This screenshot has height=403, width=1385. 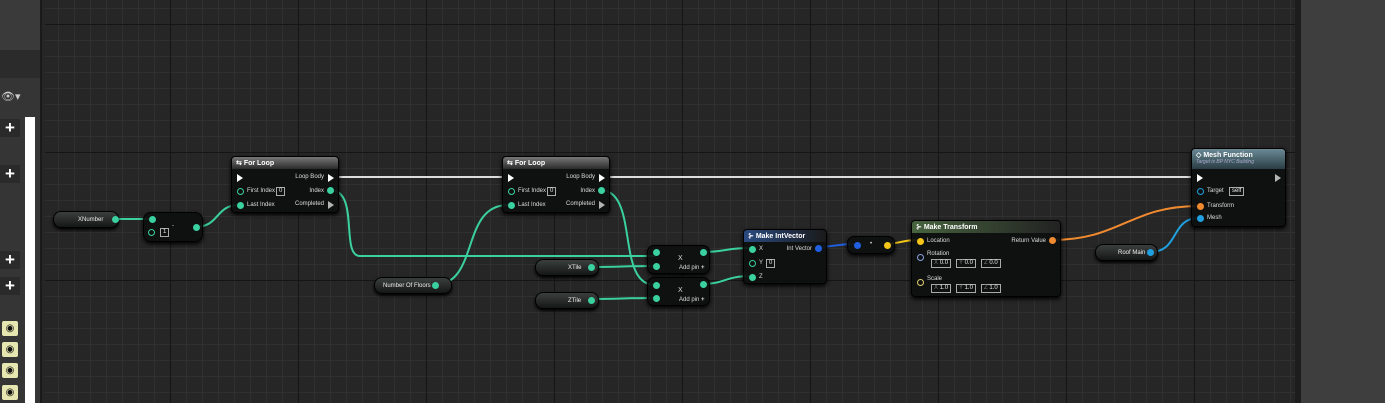 I want to click on roof-main-variable-node: Roof Main, so click(x=1126, y=252).